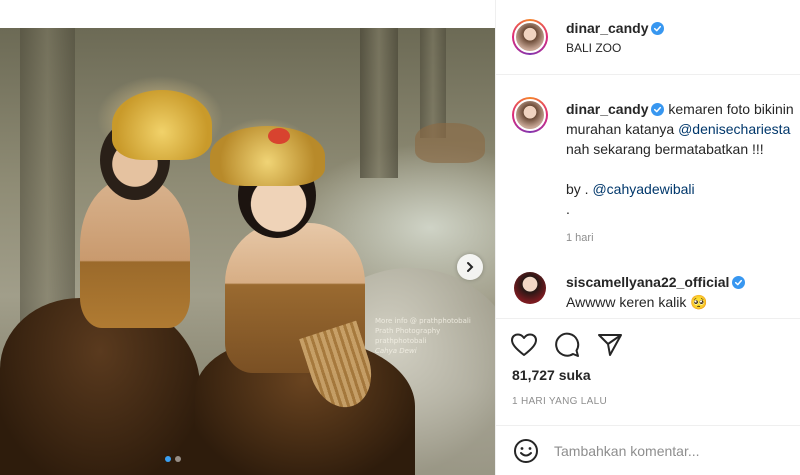  I want to click on comment-button, so click(567, 345).